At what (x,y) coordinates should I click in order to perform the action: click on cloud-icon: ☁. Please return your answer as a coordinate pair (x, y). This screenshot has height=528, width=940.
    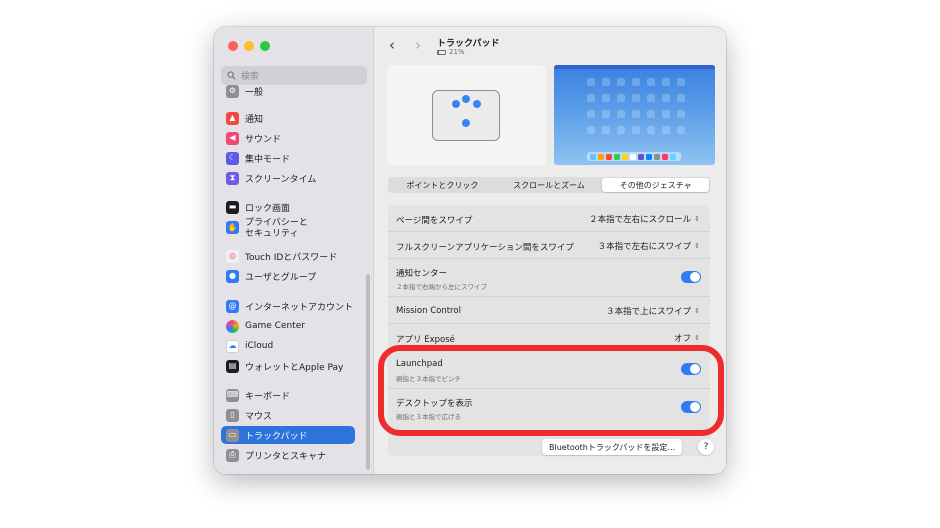
    Looking at the image, I should click on (232, 346).